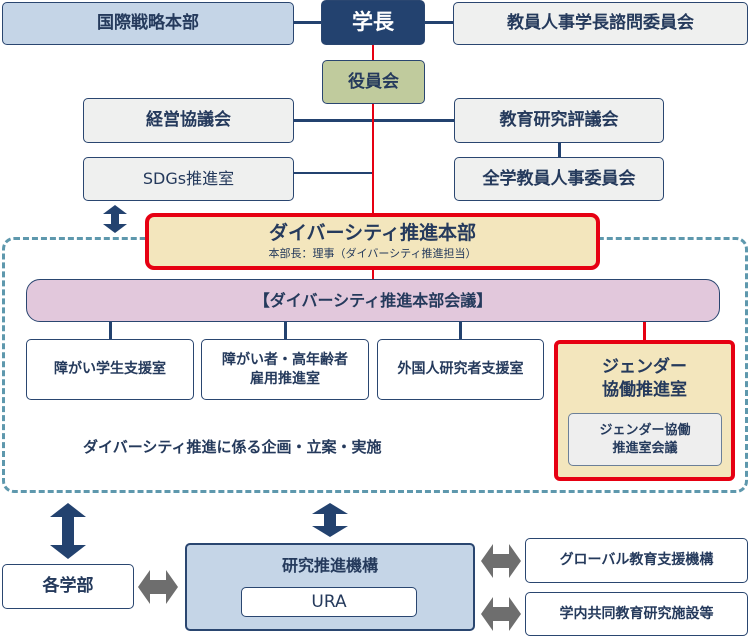 Image resolution: width=750 pixels, height=637 pixels. What do you see at coordinates (188, 179) in the screenshot?
I see `sdgs-box: SDGs推進室` at bounding box center [188, 179].